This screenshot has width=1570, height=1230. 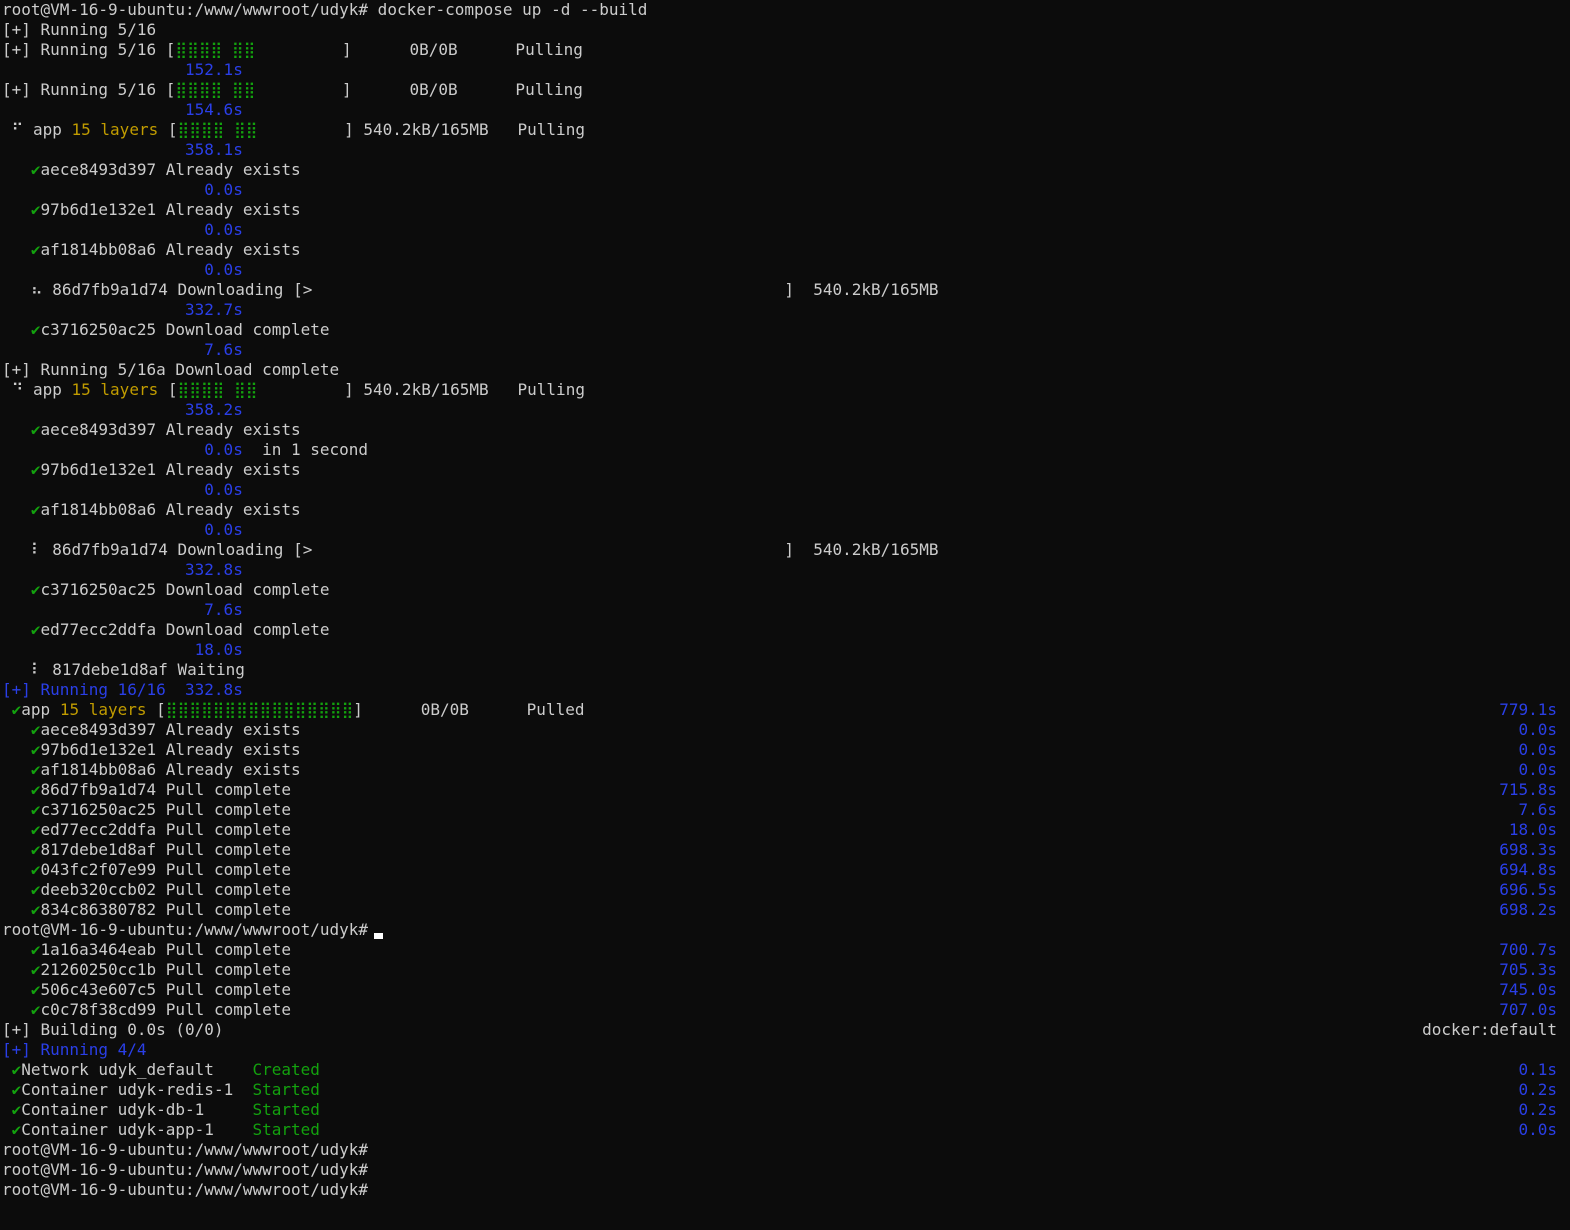 What do you see at coordinates (1537, 1089) in the screenshot?
I see `elapsed-time: 0.2s` at bounding box center [1537, 1089].